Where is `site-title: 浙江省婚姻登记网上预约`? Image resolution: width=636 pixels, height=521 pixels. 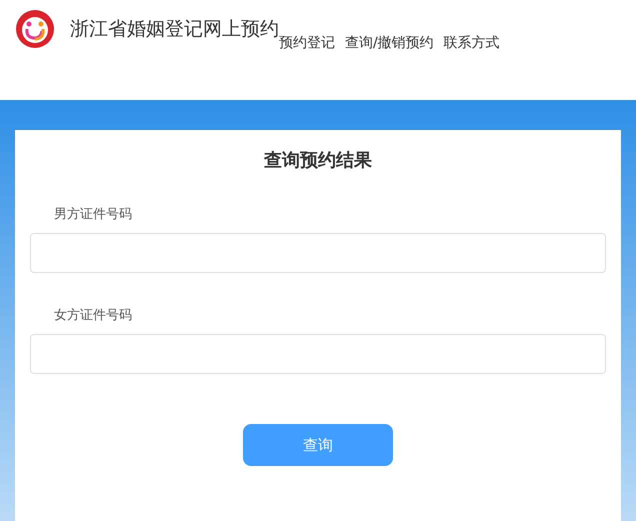 site-title: 浙江省婚姻登记网上预约 is located at coordinates (174, 29).